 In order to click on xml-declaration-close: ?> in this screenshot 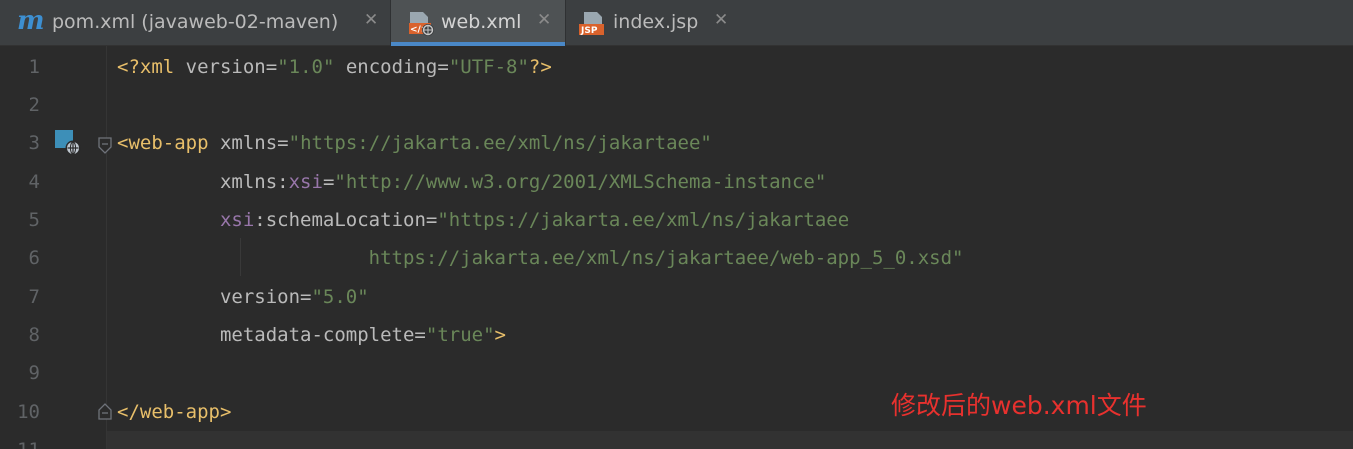, I will do `click(540, 67)`.